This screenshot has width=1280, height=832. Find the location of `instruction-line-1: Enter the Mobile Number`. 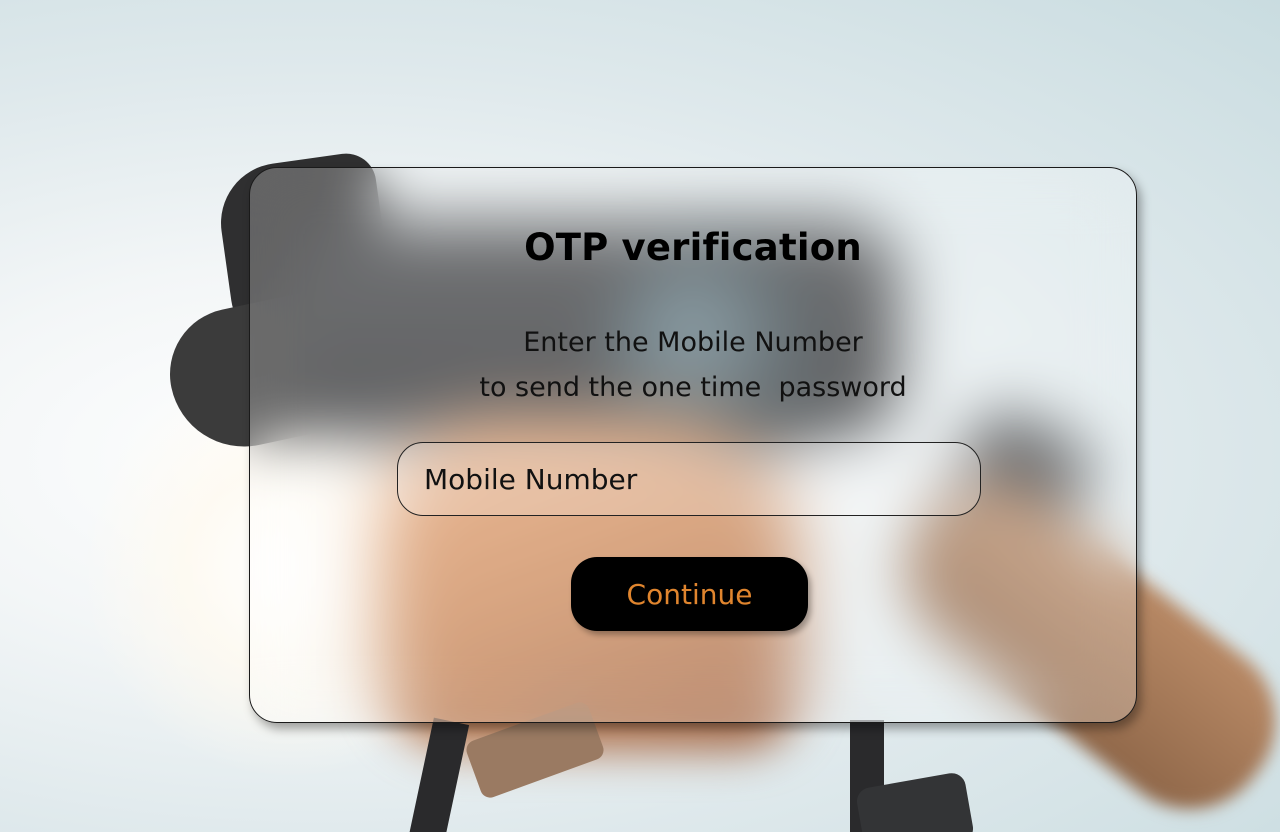

instruction-line-1: Enter the Mobile Number is located at coordinates (693, 342).